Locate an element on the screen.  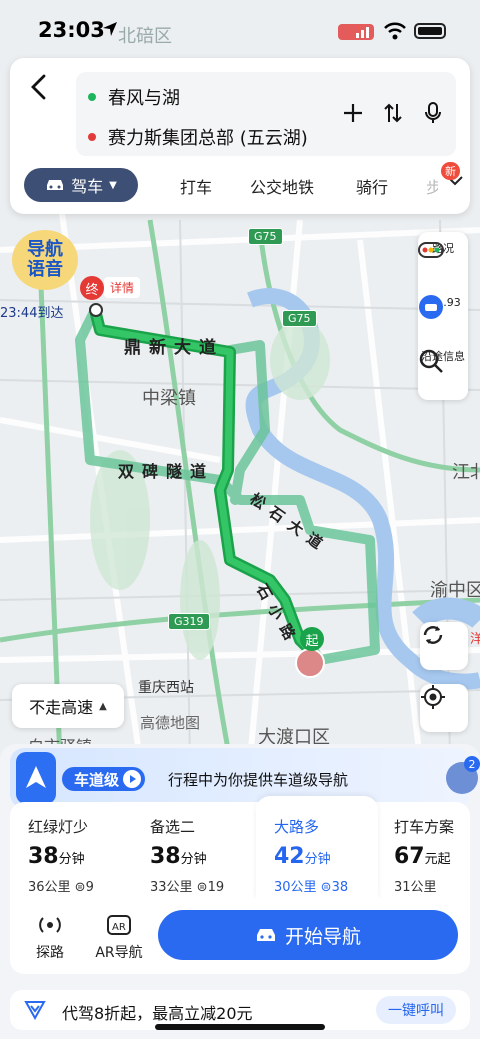
plan-info: 36公里 ⊜9 is located at coordinates (61, 887).